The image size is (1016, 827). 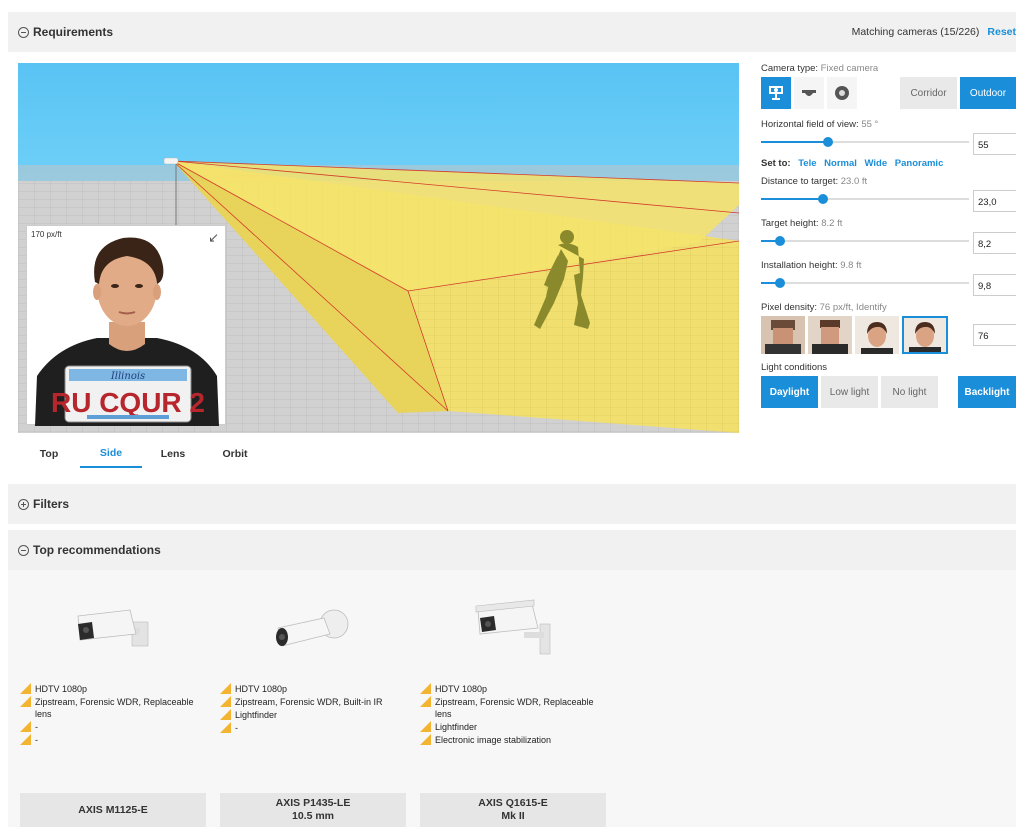 I want to click on recommendations-title: Top recommendations, so click(x=97, y=550).